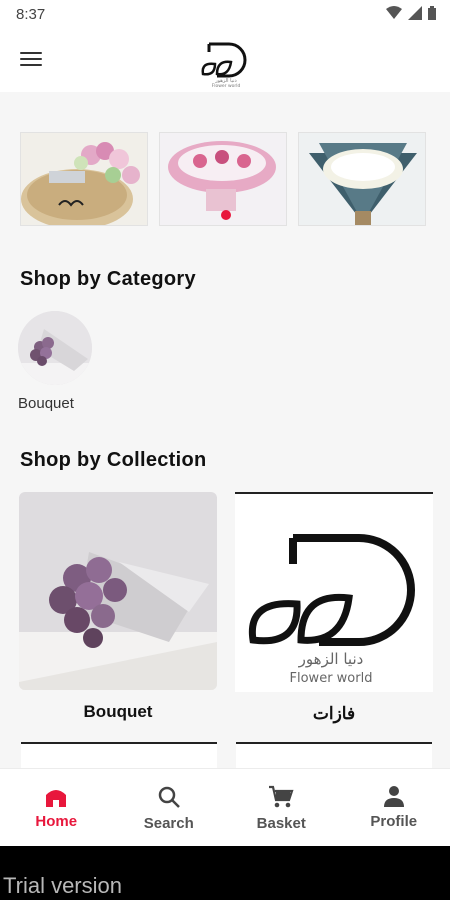 Image resolution: width=450 pixels, height=900 pixels. Describe the element at coordinates (31, 14) in the screenshot. I see `status-time: 8:37` at that location.